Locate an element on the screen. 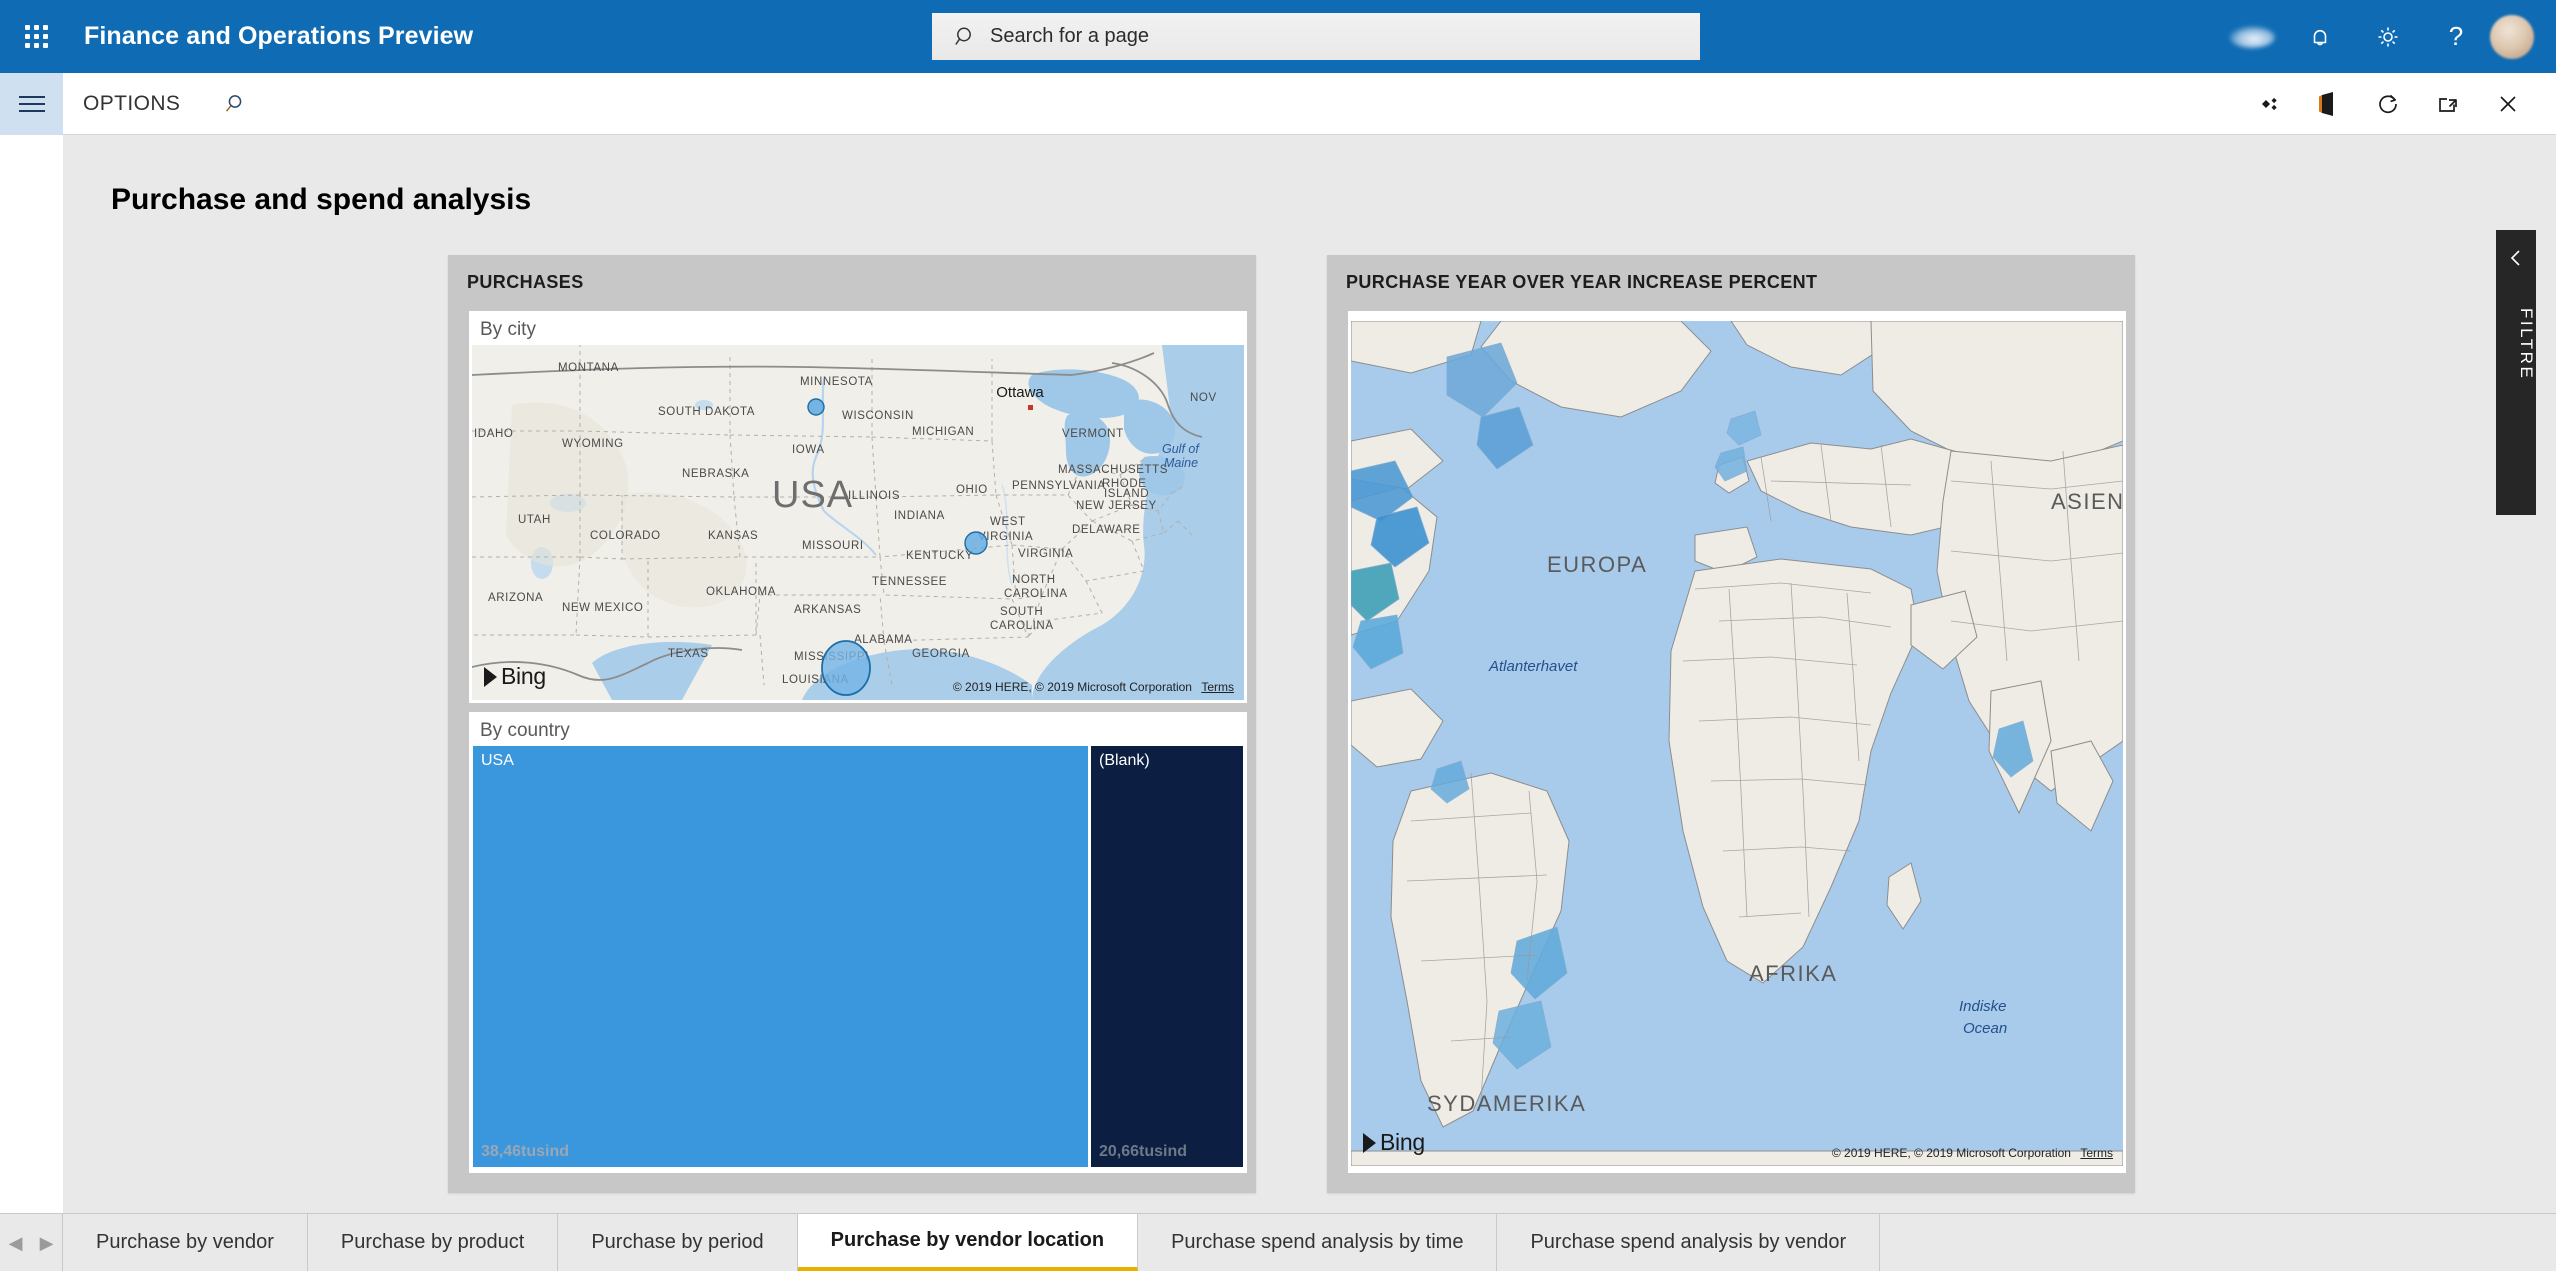  open-in-new-window-icon is located at coordinates (2448, 104).